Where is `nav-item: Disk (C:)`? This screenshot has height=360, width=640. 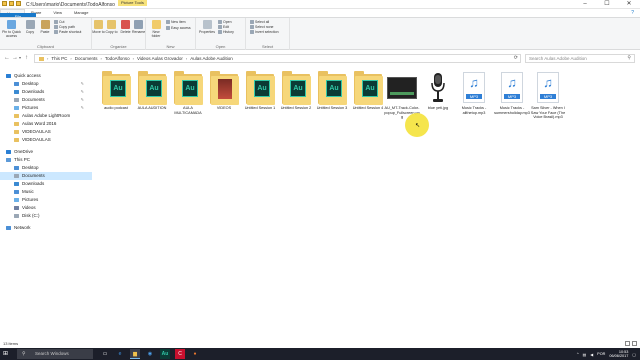 nav-item: Disk (C:) is located at coordinates (46, 216).